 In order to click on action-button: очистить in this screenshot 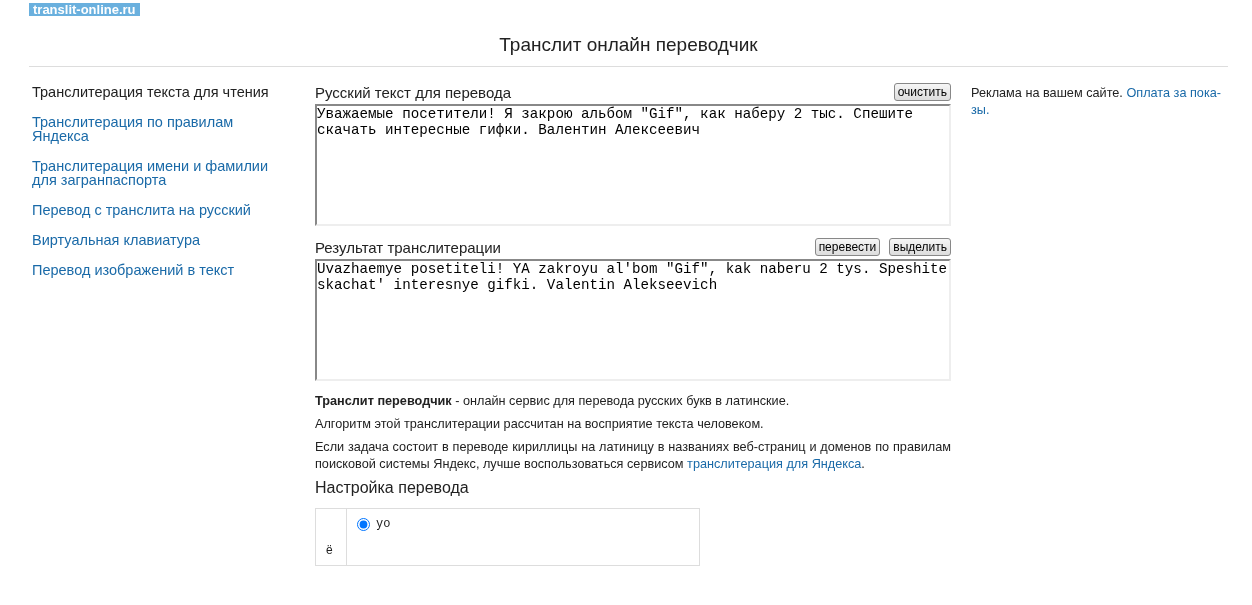, I will do `click(922, 92)`.